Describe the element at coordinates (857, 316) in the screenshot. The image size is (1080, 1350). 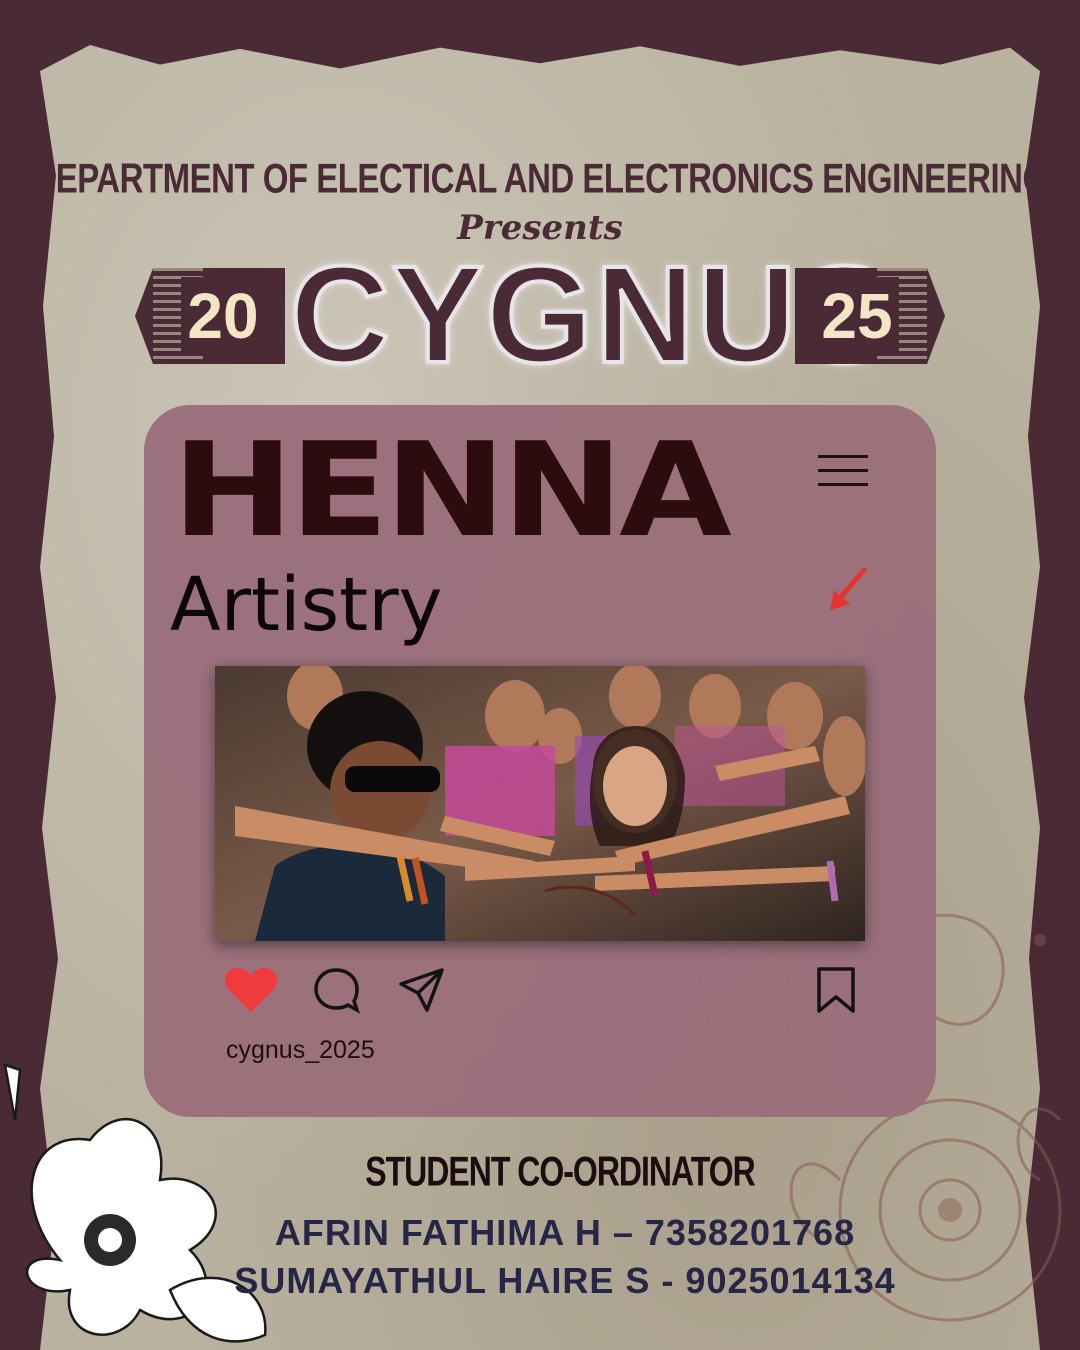
I see `year-right: 25` at that location.